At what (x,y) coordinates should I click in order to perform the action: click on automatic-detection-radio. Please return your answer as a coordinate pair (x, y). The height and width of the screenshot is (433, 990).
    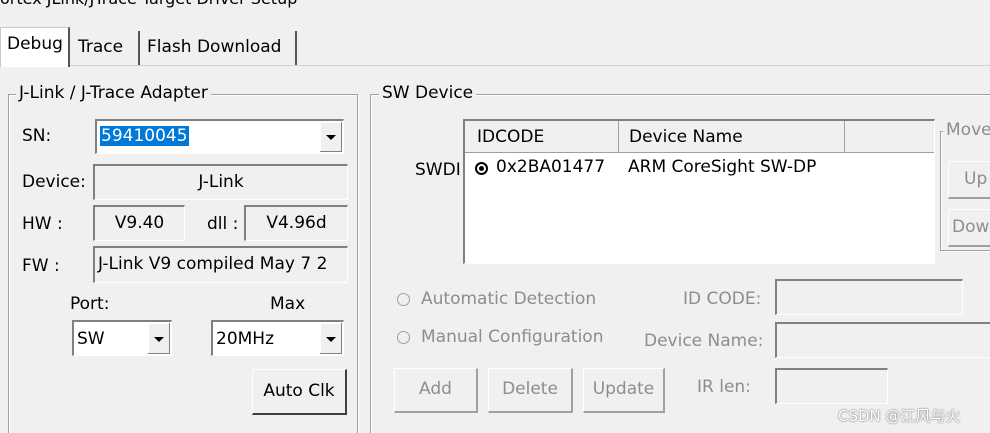
    Looking at the image, I should click on (403, 299).